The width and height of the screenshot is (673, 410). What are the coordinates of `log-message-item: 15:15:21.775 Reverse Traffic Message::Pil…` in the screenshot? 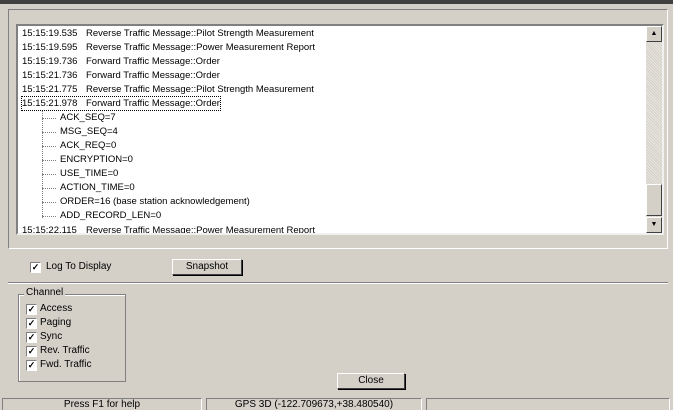 It's located at (168, 89).